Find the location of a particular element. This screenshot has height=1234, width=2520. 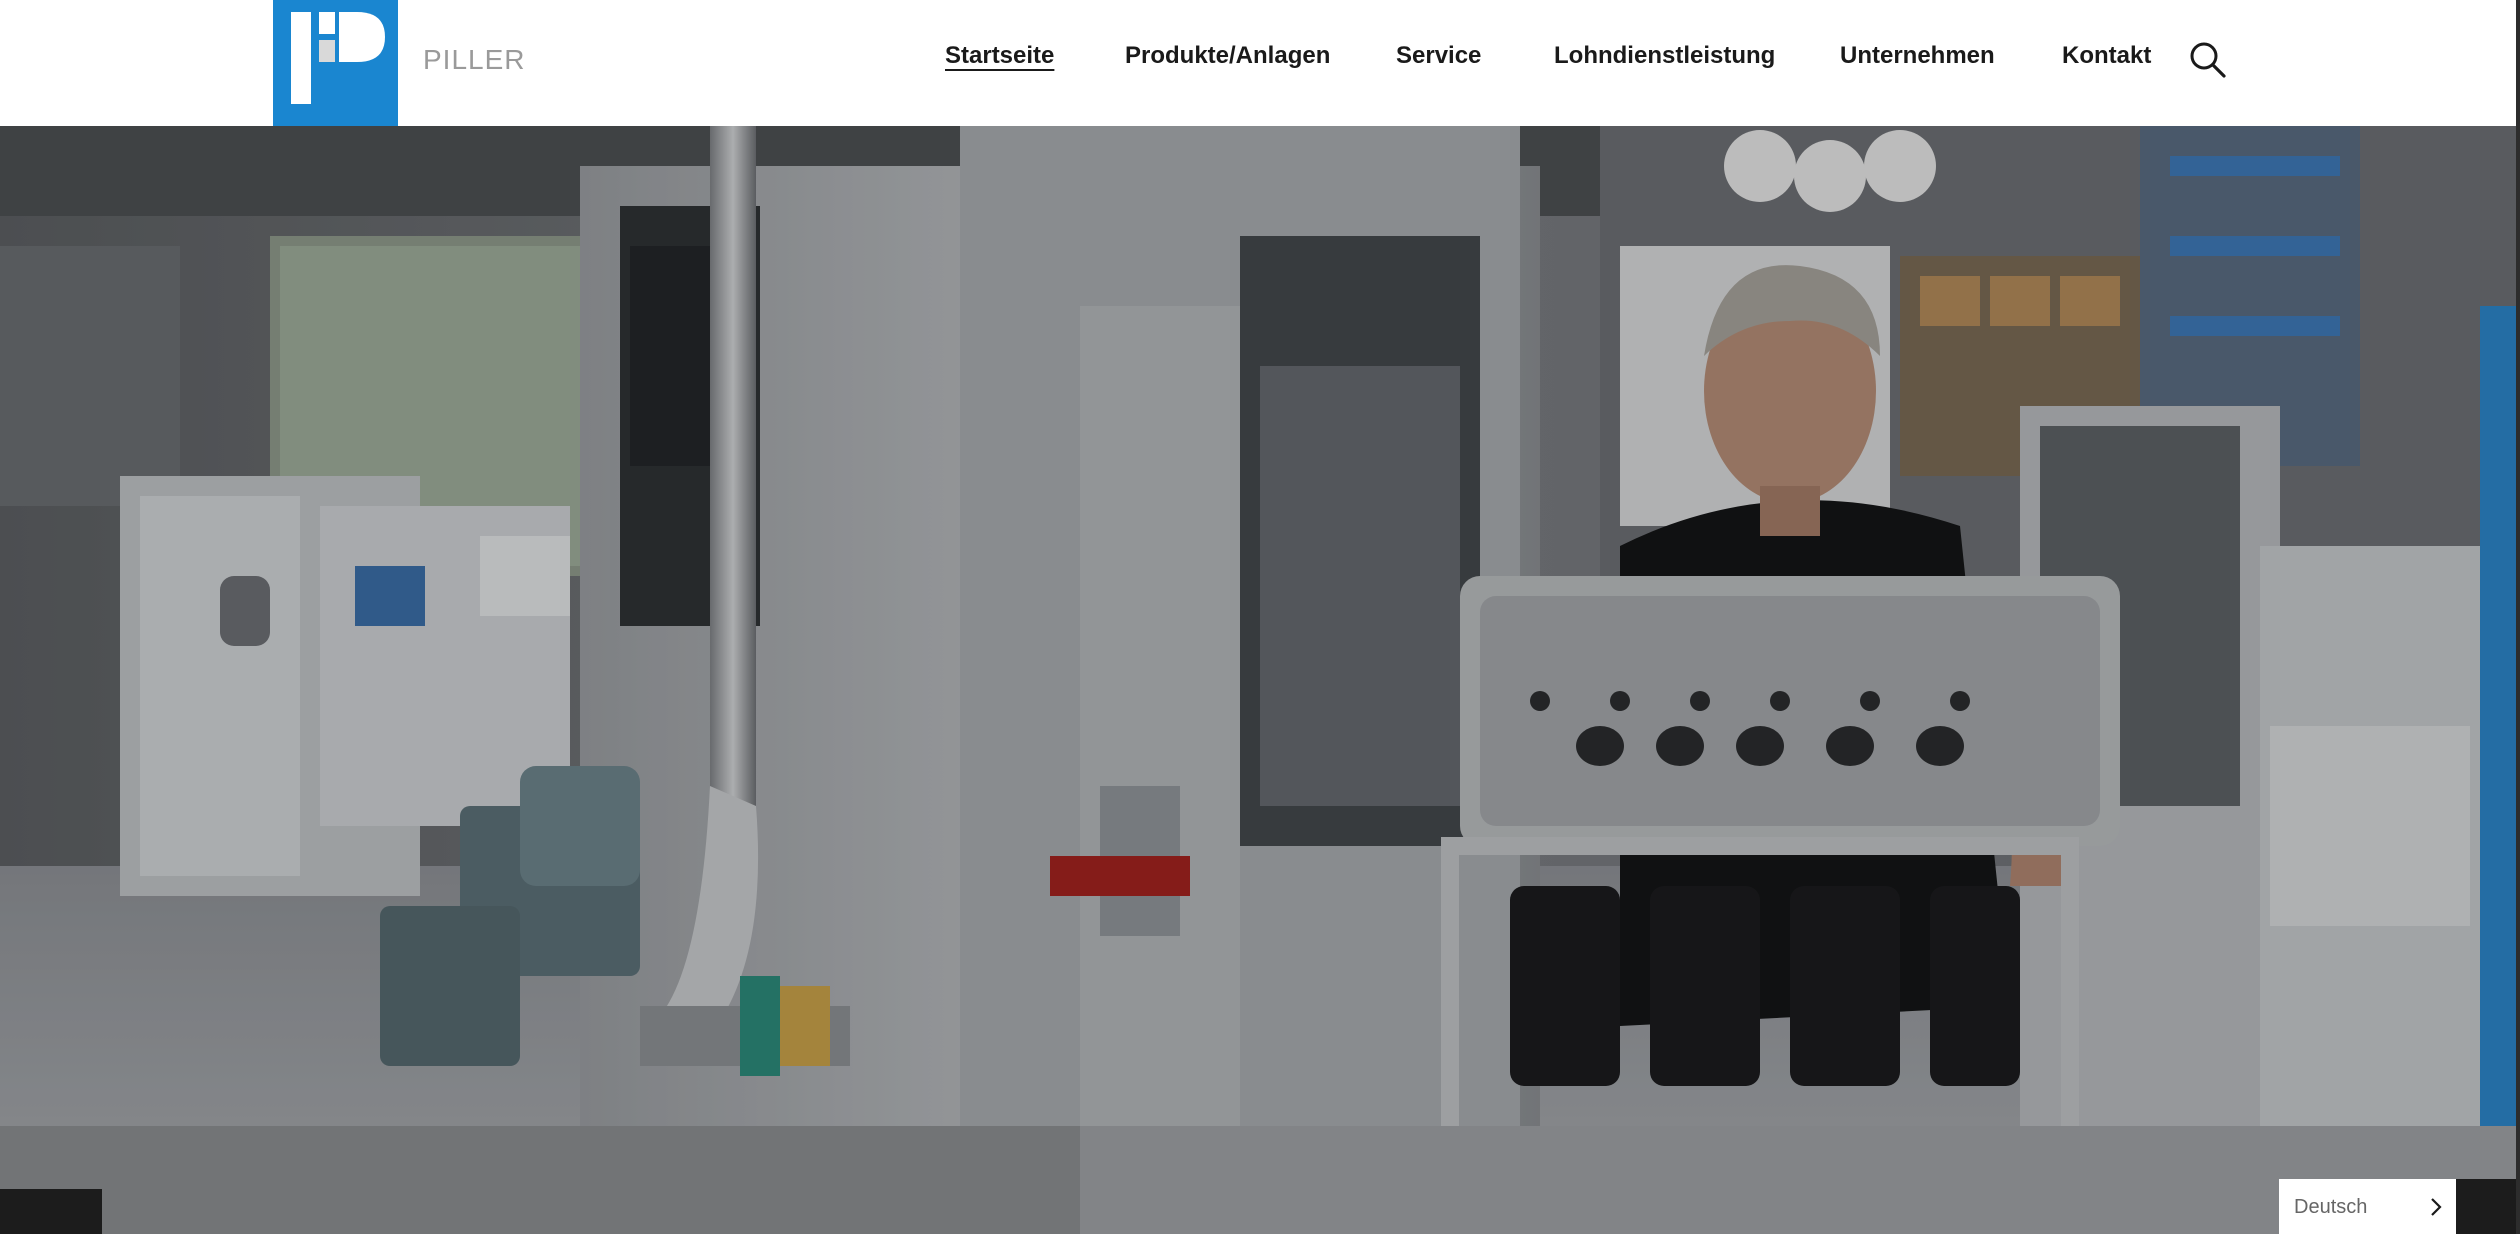

nav-item-kontakt: Kontakt is located at coordinates (2106, 56).